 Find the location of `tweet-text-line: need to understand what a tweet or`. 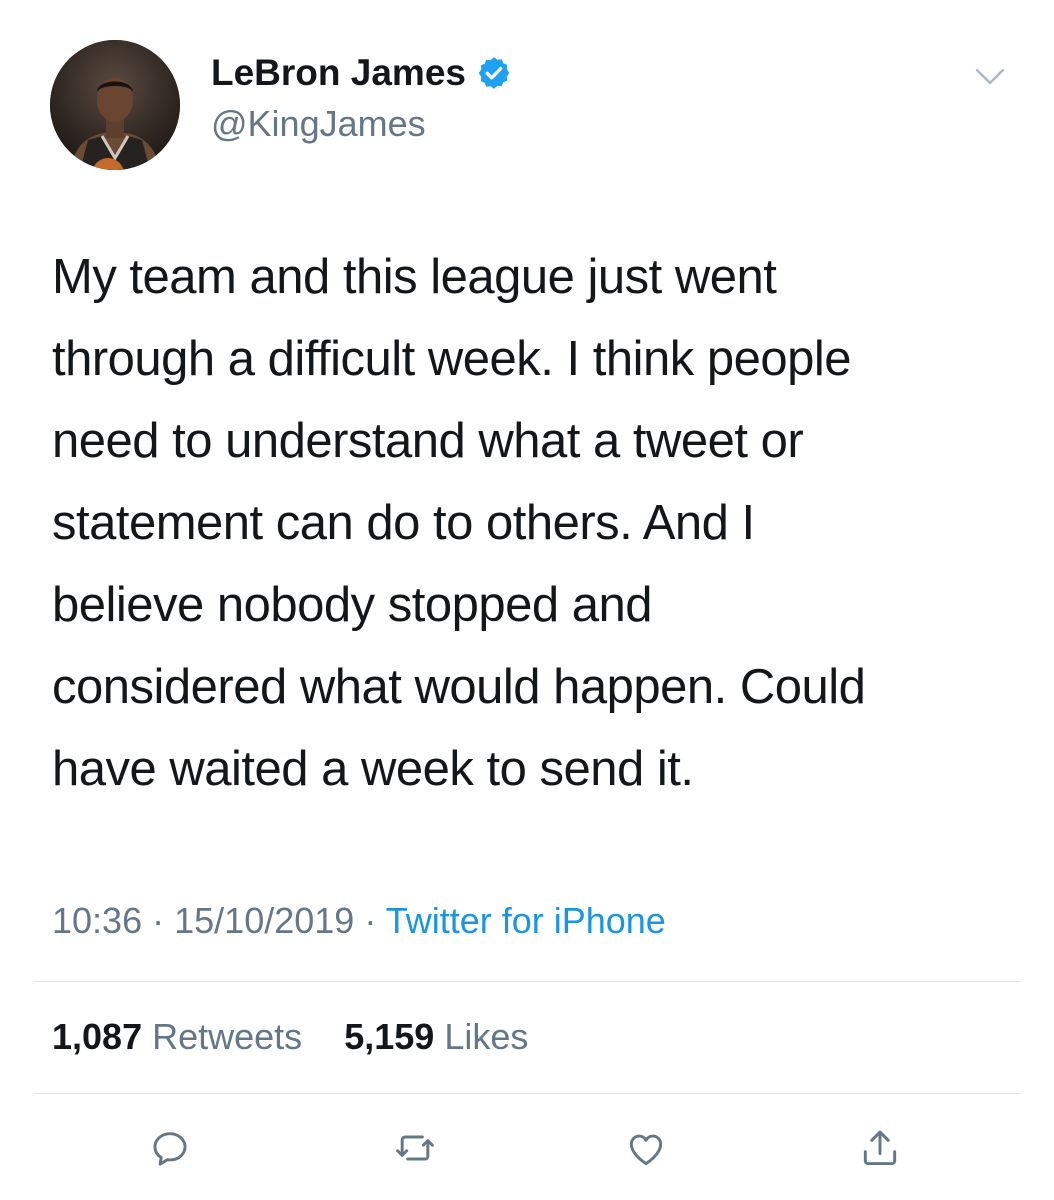

tweet-text-line: need to understand what a tweet or is located at coordinates (428, 441).